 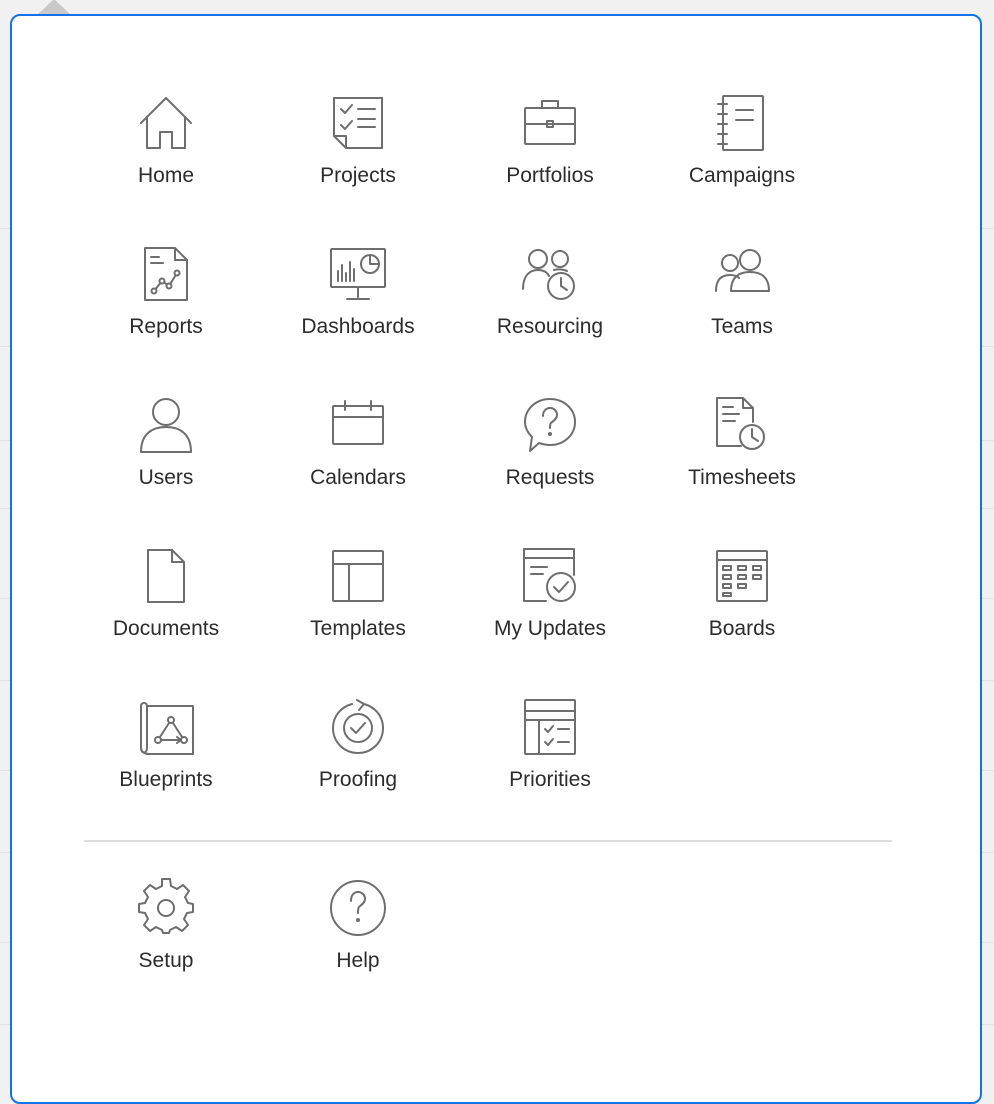 What do you see at coordinates (166, 425) in the screenshot?
I see `user-icon` at bounding box center [166, 425].